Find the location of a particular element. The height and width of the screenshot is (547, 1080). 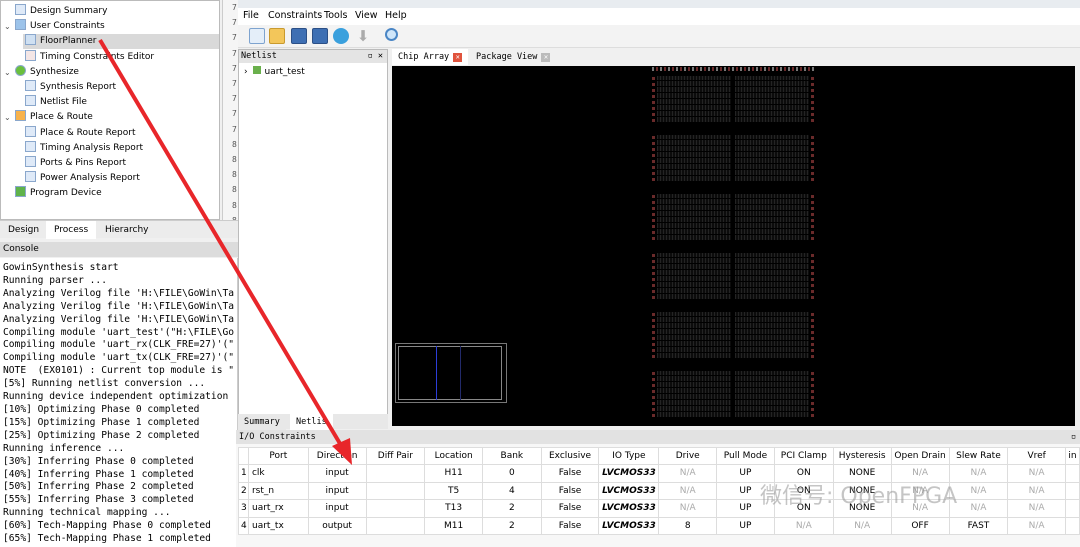

arrow-head is located at coordinates (342, 451).